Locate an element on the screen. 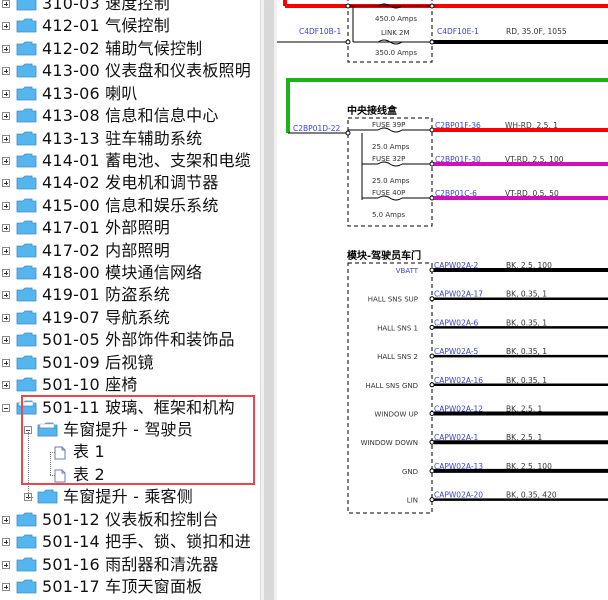 The image size is (608, 600). tree-item-label: 501-11 玻璃、框架和机构 is located at coordinates (138, 407).